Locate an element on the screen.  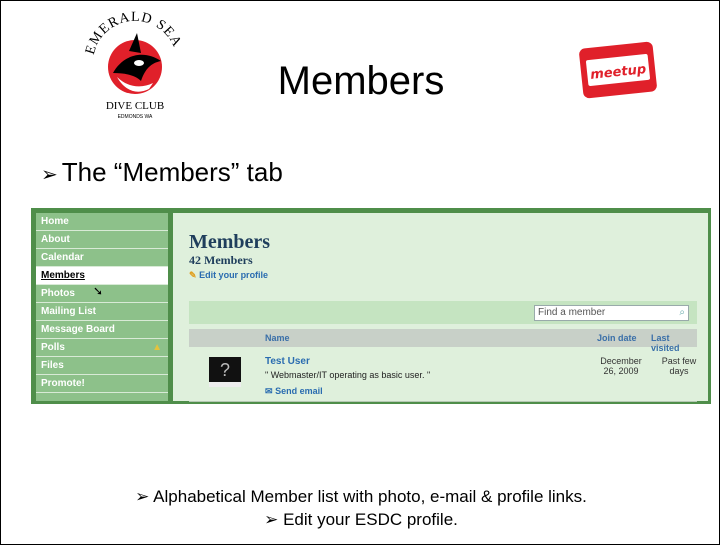
avatar: ? is located at coordinates (225, 372).